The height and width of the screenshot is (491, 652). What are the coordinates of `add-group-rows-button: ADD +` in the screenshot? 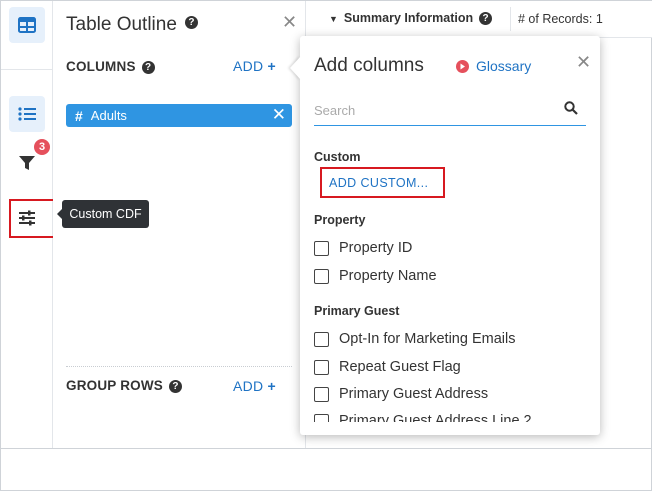 It's located at (254, 386).